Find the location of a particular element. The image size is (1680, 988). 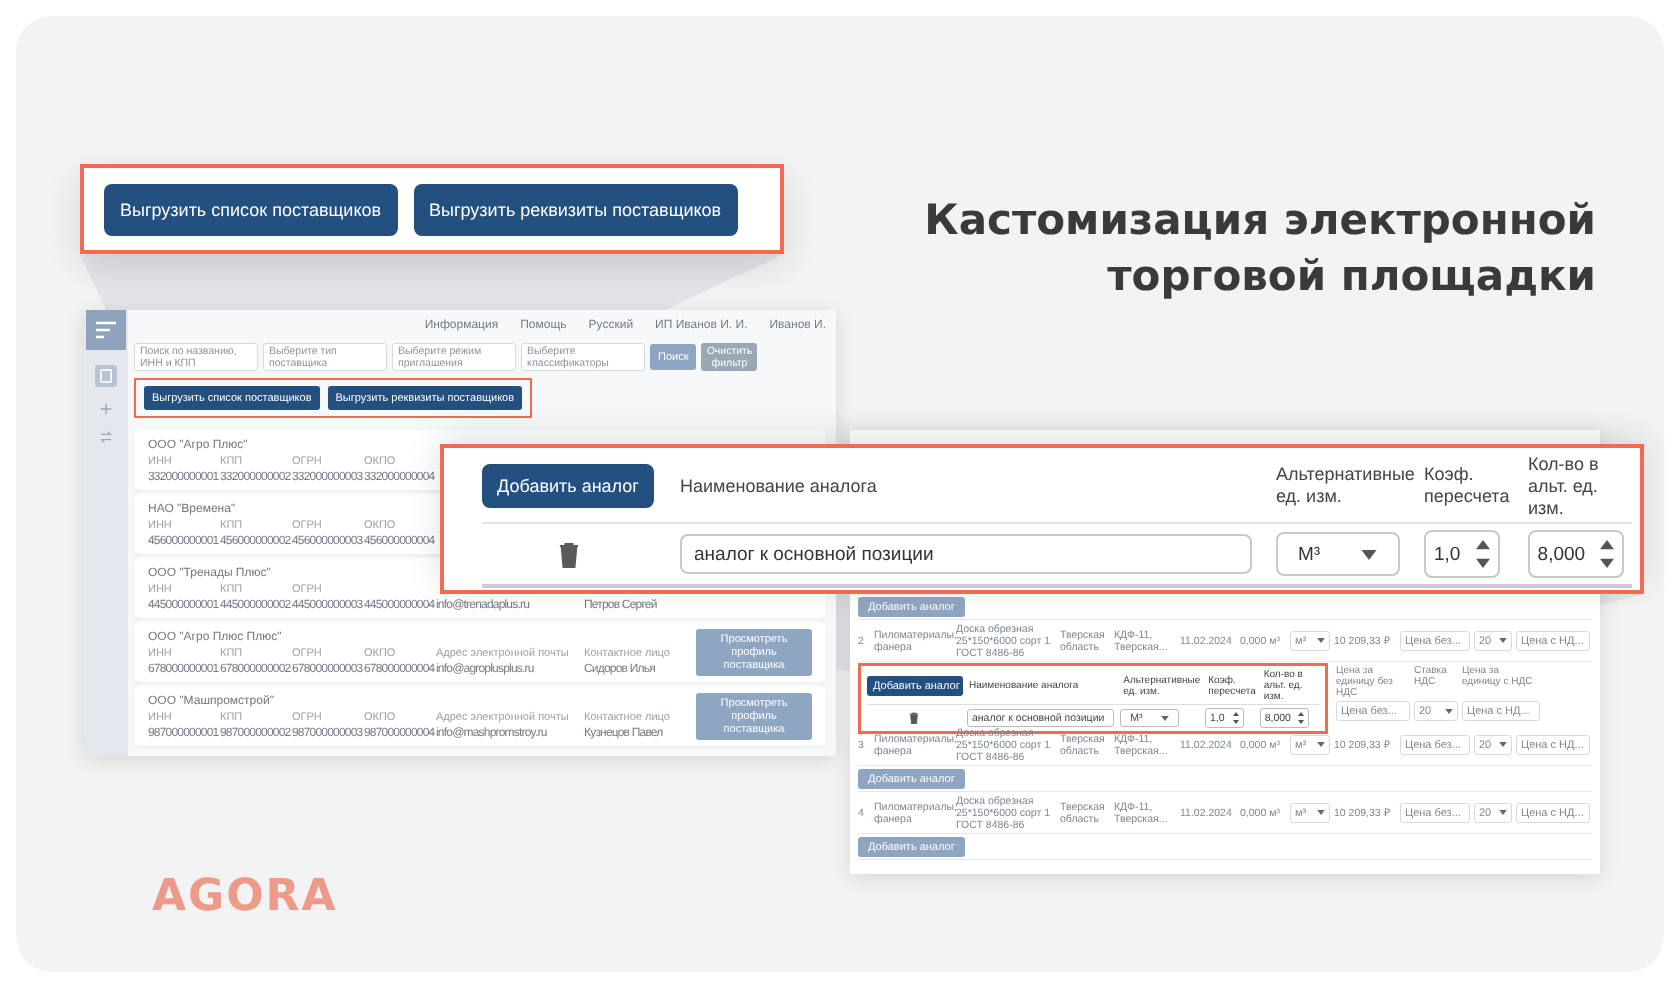

export-button: Выгрузить список поставщиков is located at coordinates (251, 209).